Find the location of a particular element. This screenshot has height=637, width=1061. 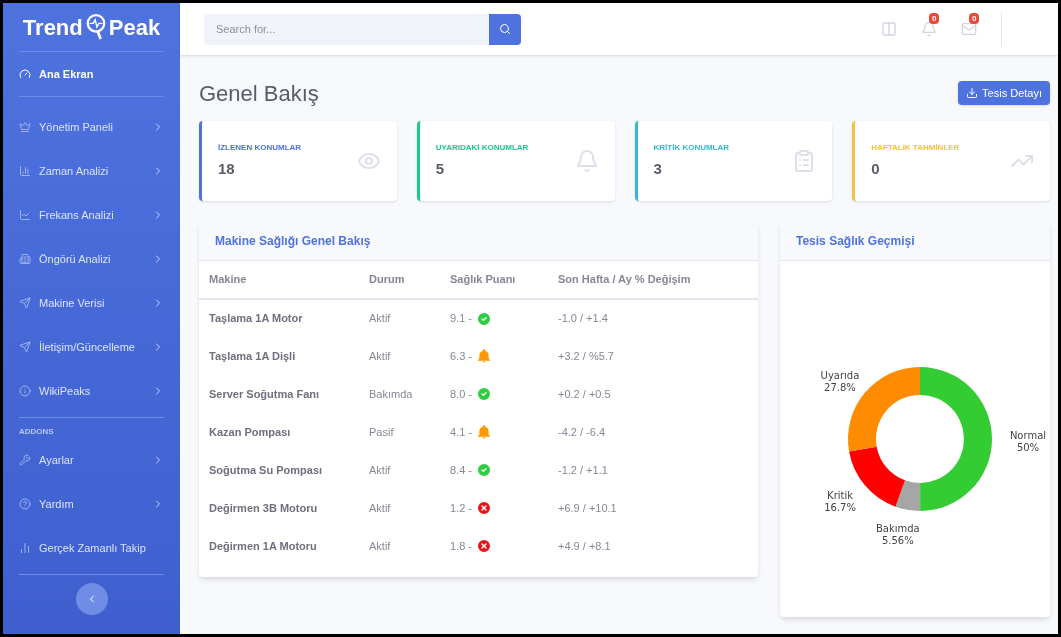

slice-label: Normal 50% is located at coordinates (1028, 441).